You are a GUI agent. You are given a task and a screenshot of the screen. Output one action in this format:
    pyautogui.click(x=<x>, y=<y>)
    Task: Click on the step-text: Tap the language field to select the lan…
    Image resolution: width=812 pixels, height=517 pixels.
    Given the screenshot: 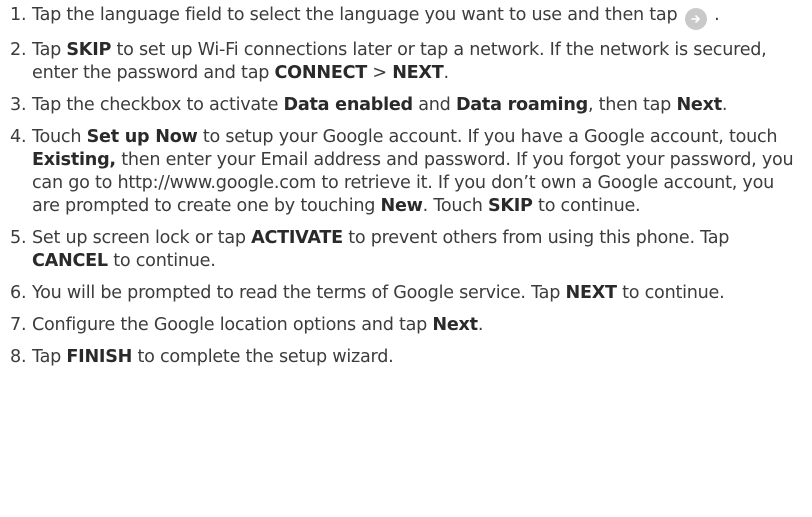 What is the action you would take?
    pyautogui.click(x=418, y=17)
    